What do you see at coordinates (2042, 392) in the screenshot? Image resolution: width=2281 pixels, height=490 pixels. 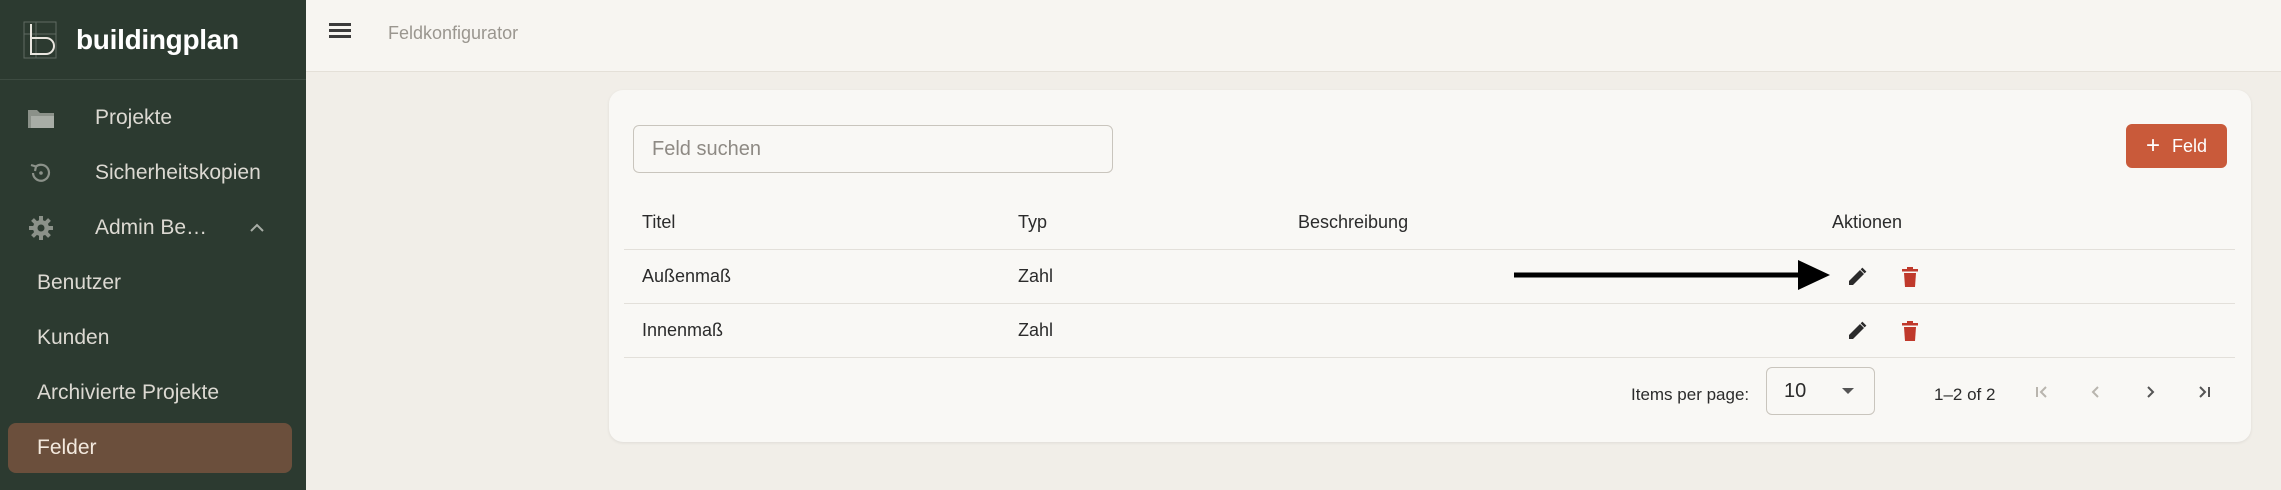 I see `first-page-icon` at bounding box center [2042, 392].